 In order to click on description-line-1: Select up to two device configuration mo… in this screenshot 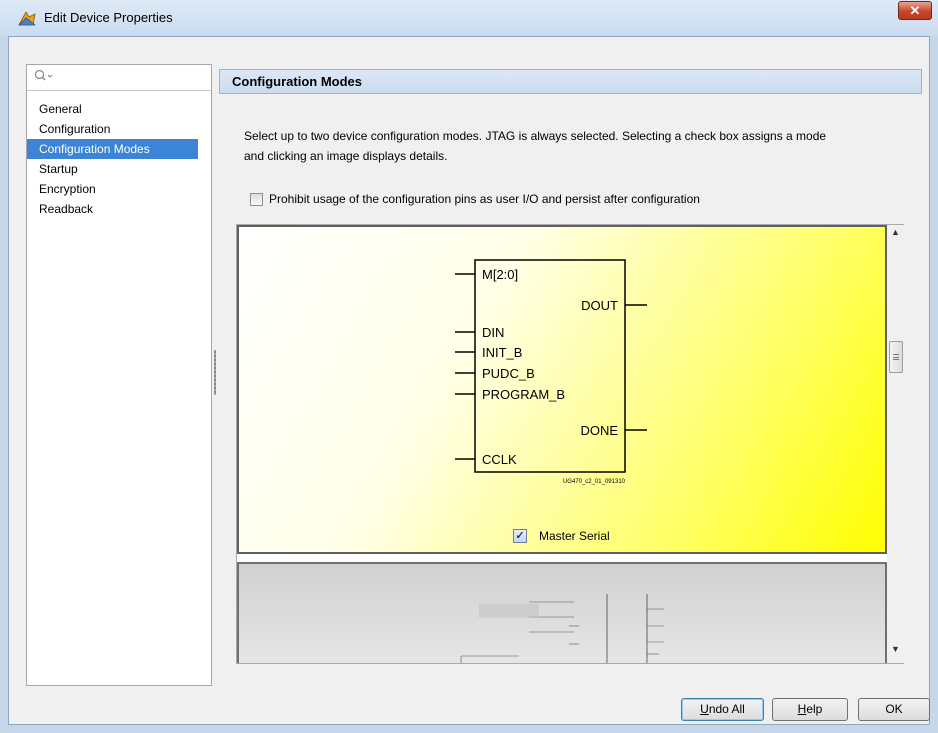, I will do `click(535, 136)`.